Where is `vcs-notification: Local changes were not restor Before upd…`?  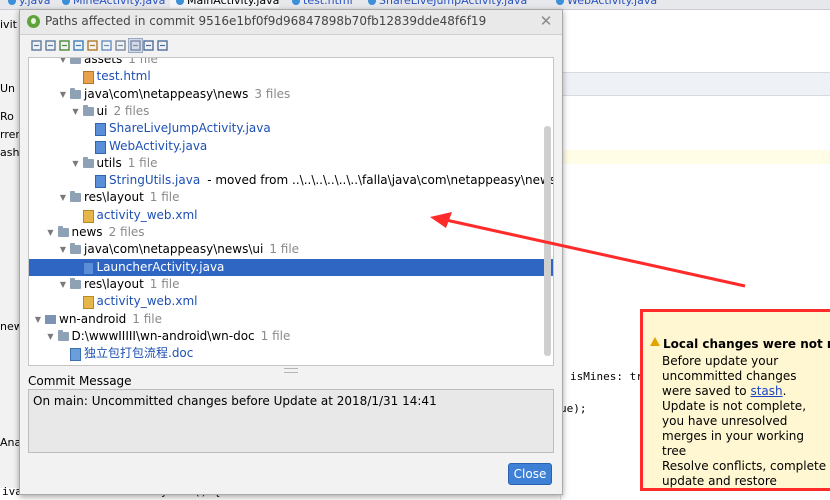 vcs-notification: Local changes were not restor Before upd… is located at coordinates (735, 400).